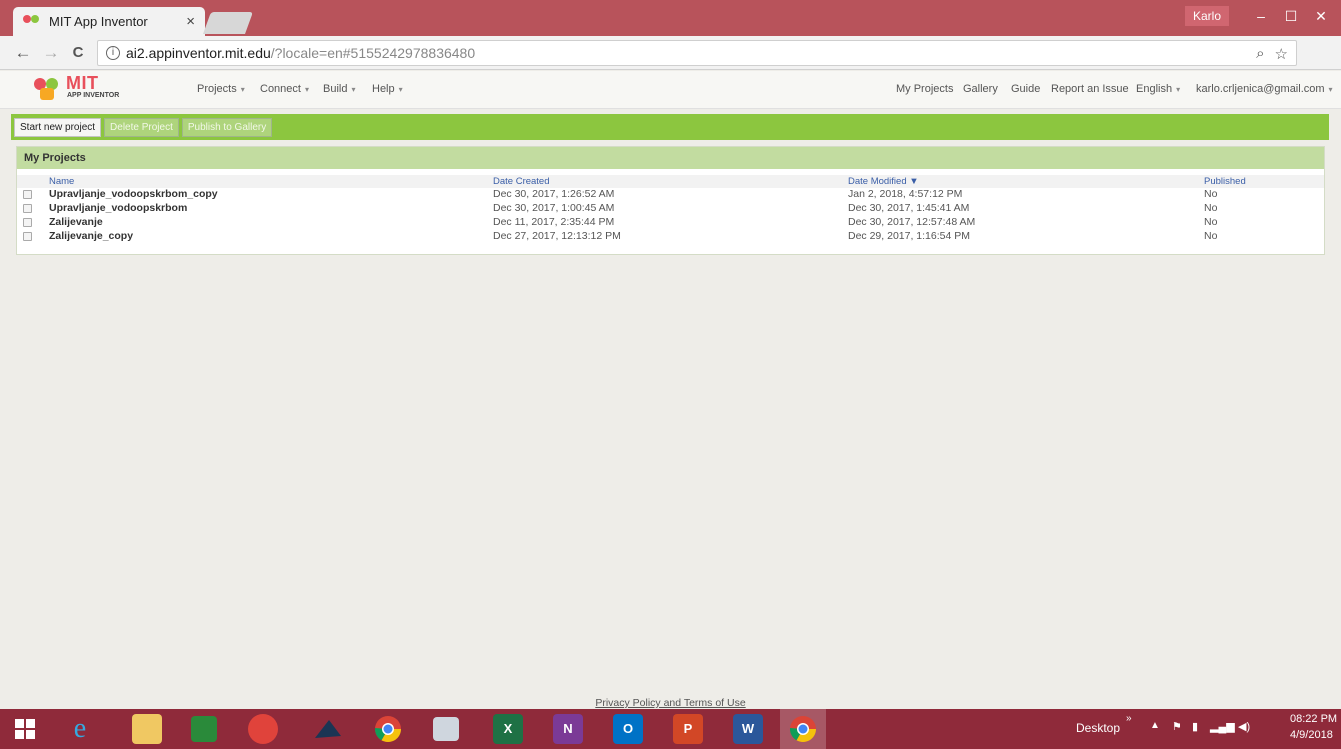 This screenshot has height=749, width=1341. What do you see at coordinates (78, 53) in the screenshot?
I see `reload-icon: C` at bounding box center [78, 53].